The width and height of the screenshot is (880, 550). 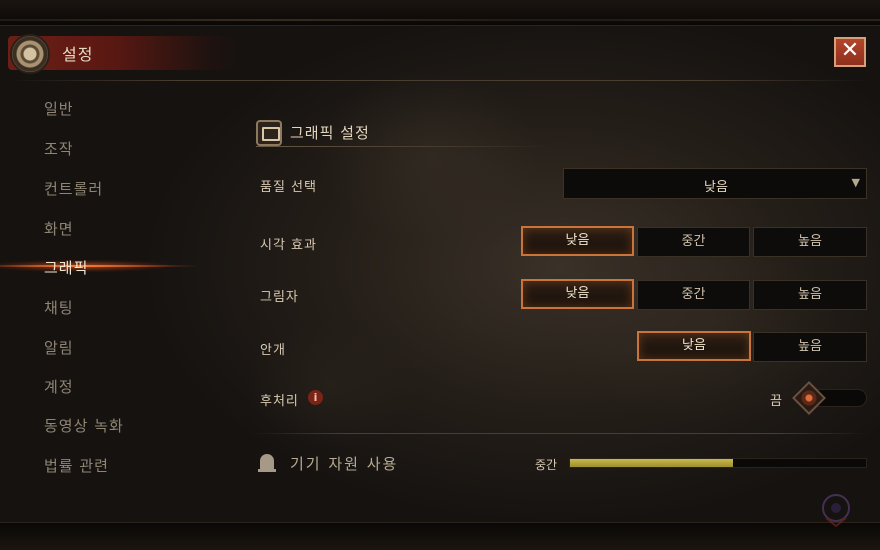 What do you see at coordinates (30, 54) in the screenshot?
I see `gear-icon` at bounding box center [30, 54].